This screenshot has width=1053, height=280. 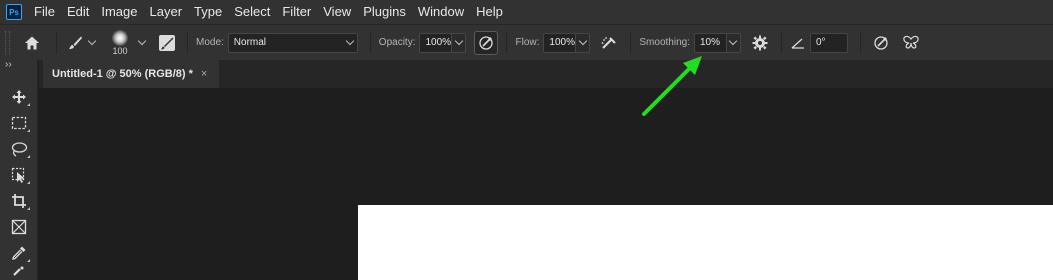 What do you see at coordinates (32, 43) in the screenshot?
I see `home-icon` at bounding box center [32, 43].